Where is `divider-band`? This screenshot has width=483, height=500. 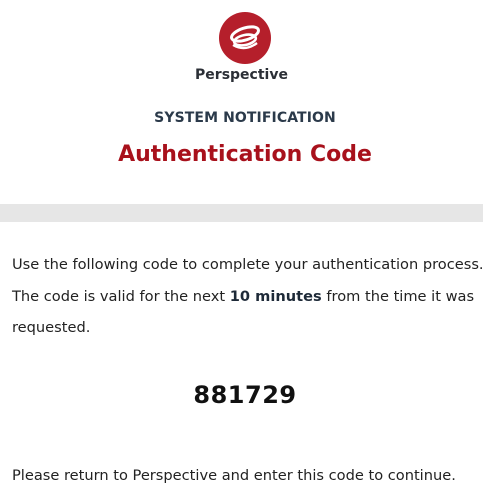 divider-band is located at coordinates (241, 213).